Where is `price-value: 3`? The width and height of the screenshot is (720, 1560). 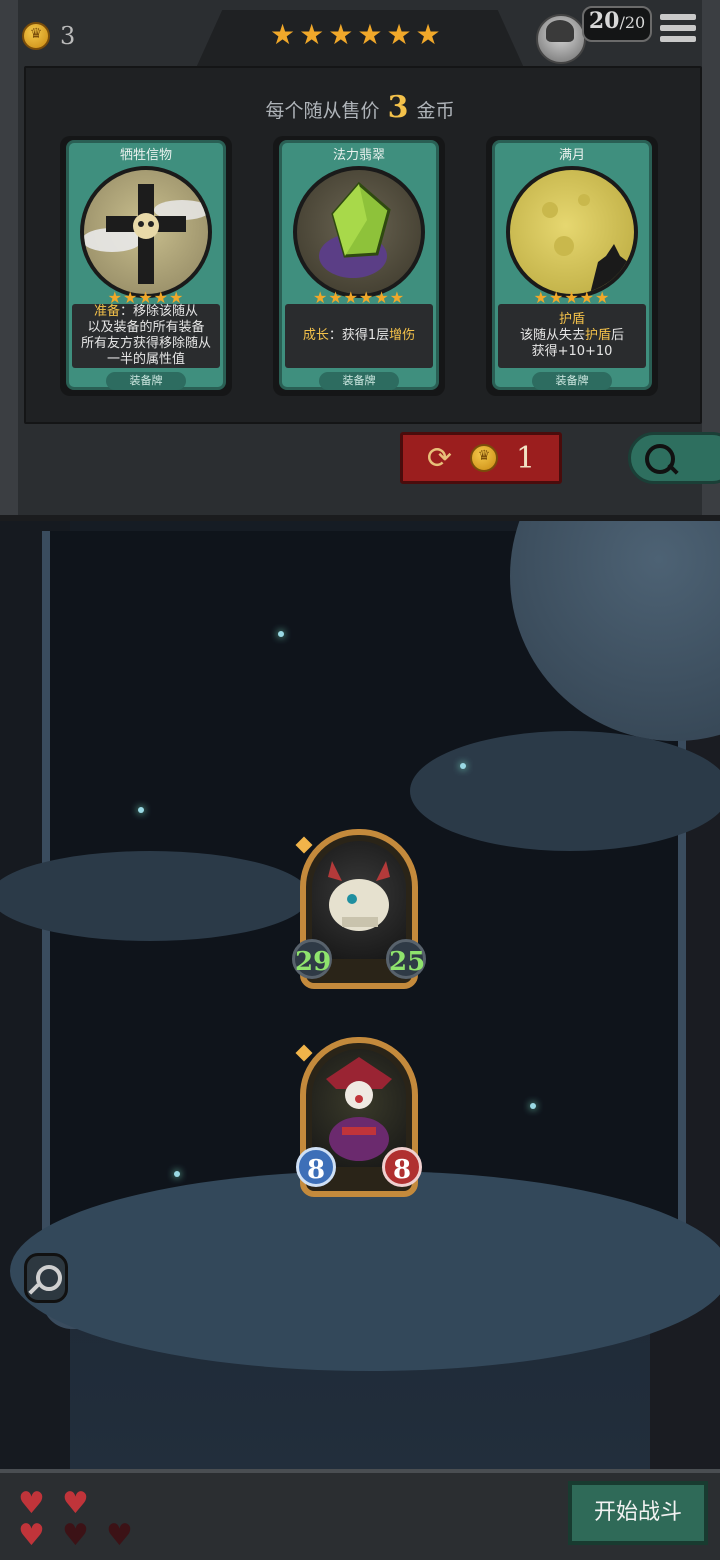
price-value: 3 is located at coordinates (398, 107).